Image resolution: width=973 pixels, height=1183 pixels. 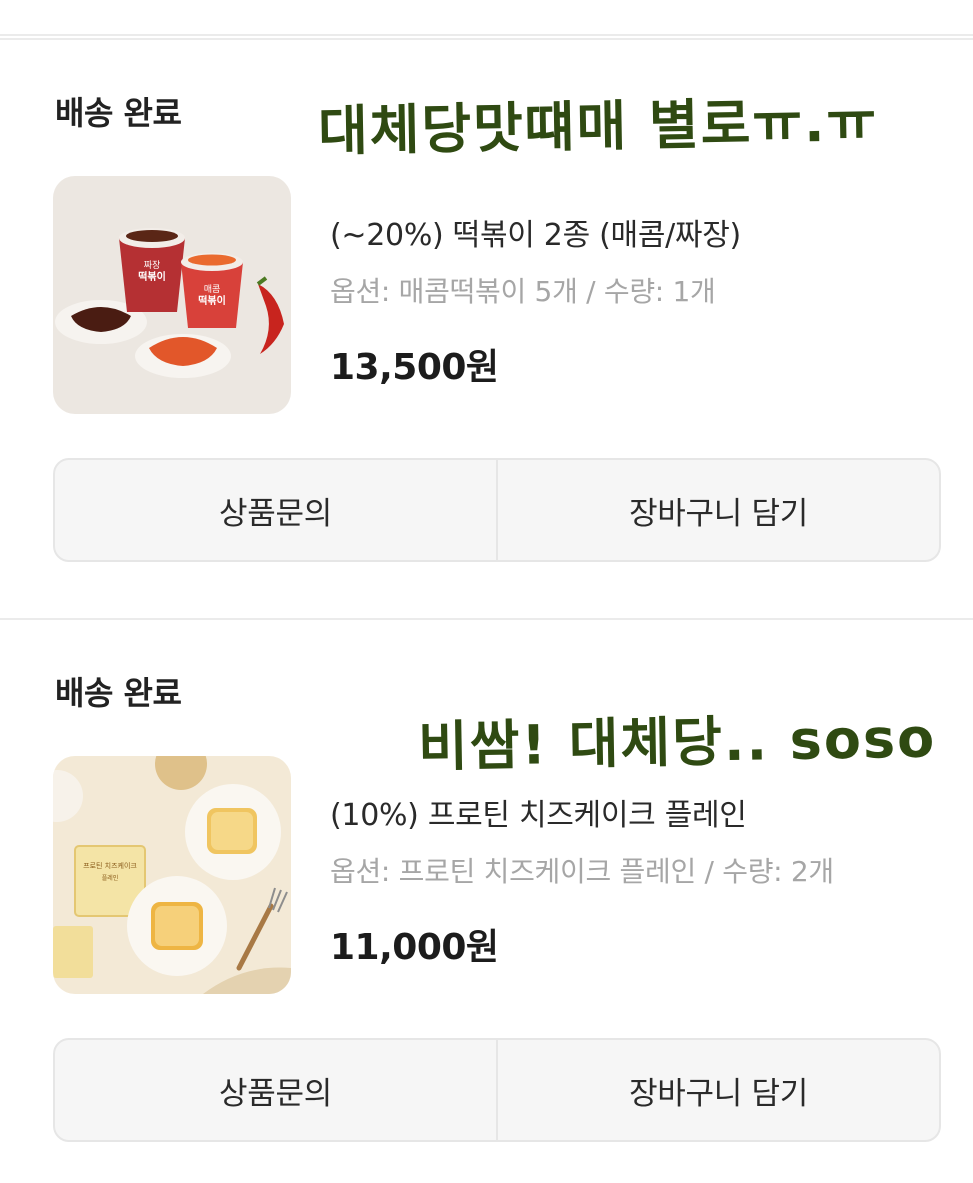 I want to click on cup-label-4: 떡볶이, so click(x=212, y=300).